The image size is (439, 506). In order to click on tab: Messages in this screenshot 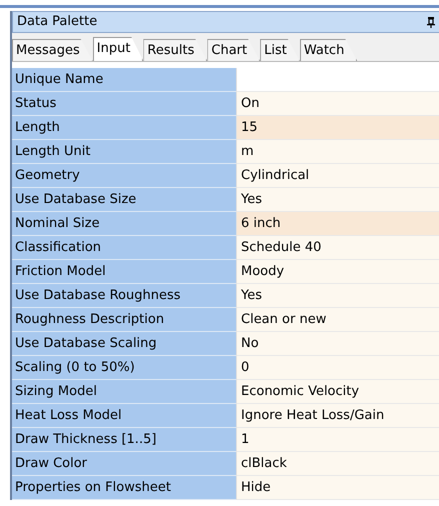, I will do `click(52, 50)`.